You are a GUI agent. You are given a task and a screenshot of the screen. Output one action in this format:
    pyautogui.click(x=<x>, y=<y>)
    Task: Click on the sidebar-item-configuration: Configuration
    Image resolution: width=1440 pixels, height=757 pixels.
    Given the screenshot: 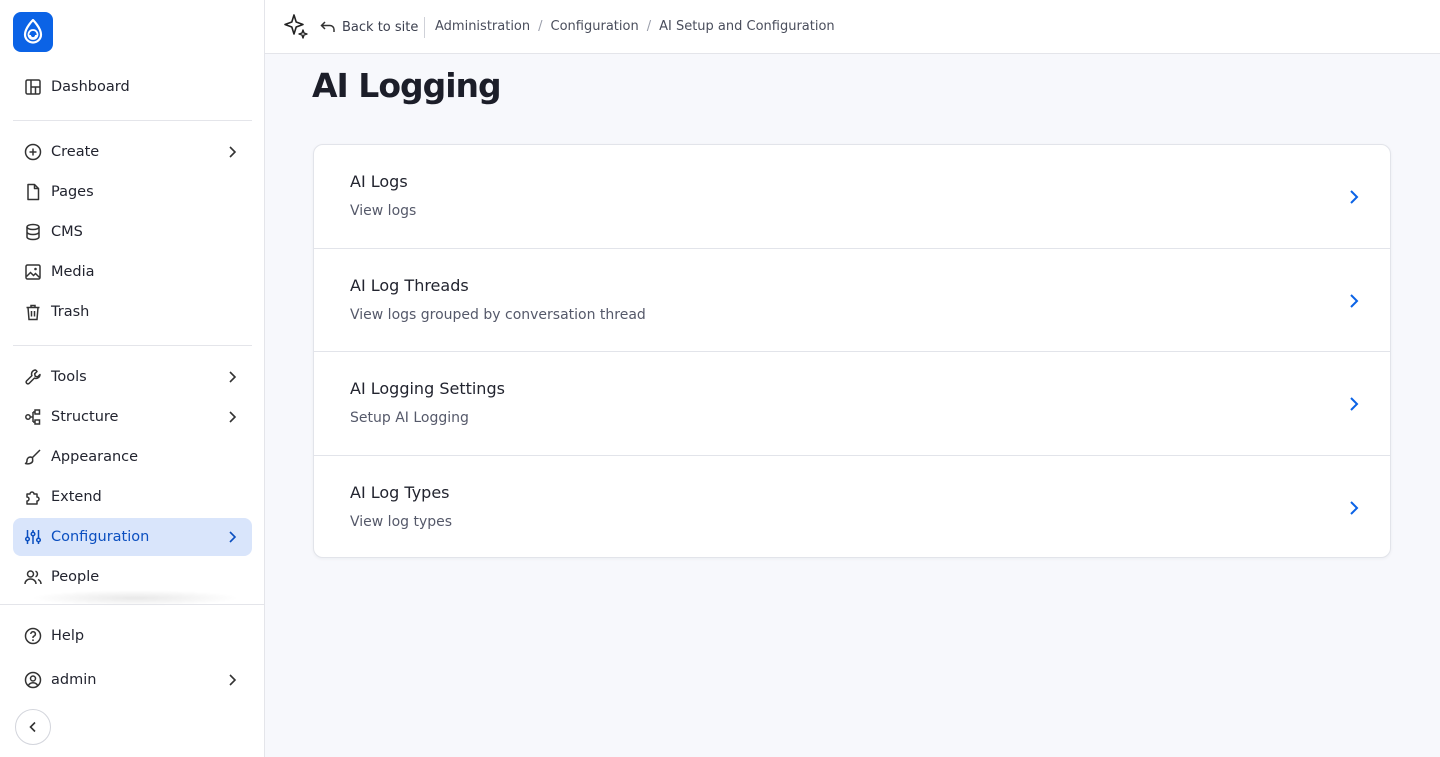 What is the action you would take?
    pyautogui.click(x=132, y=537)
    